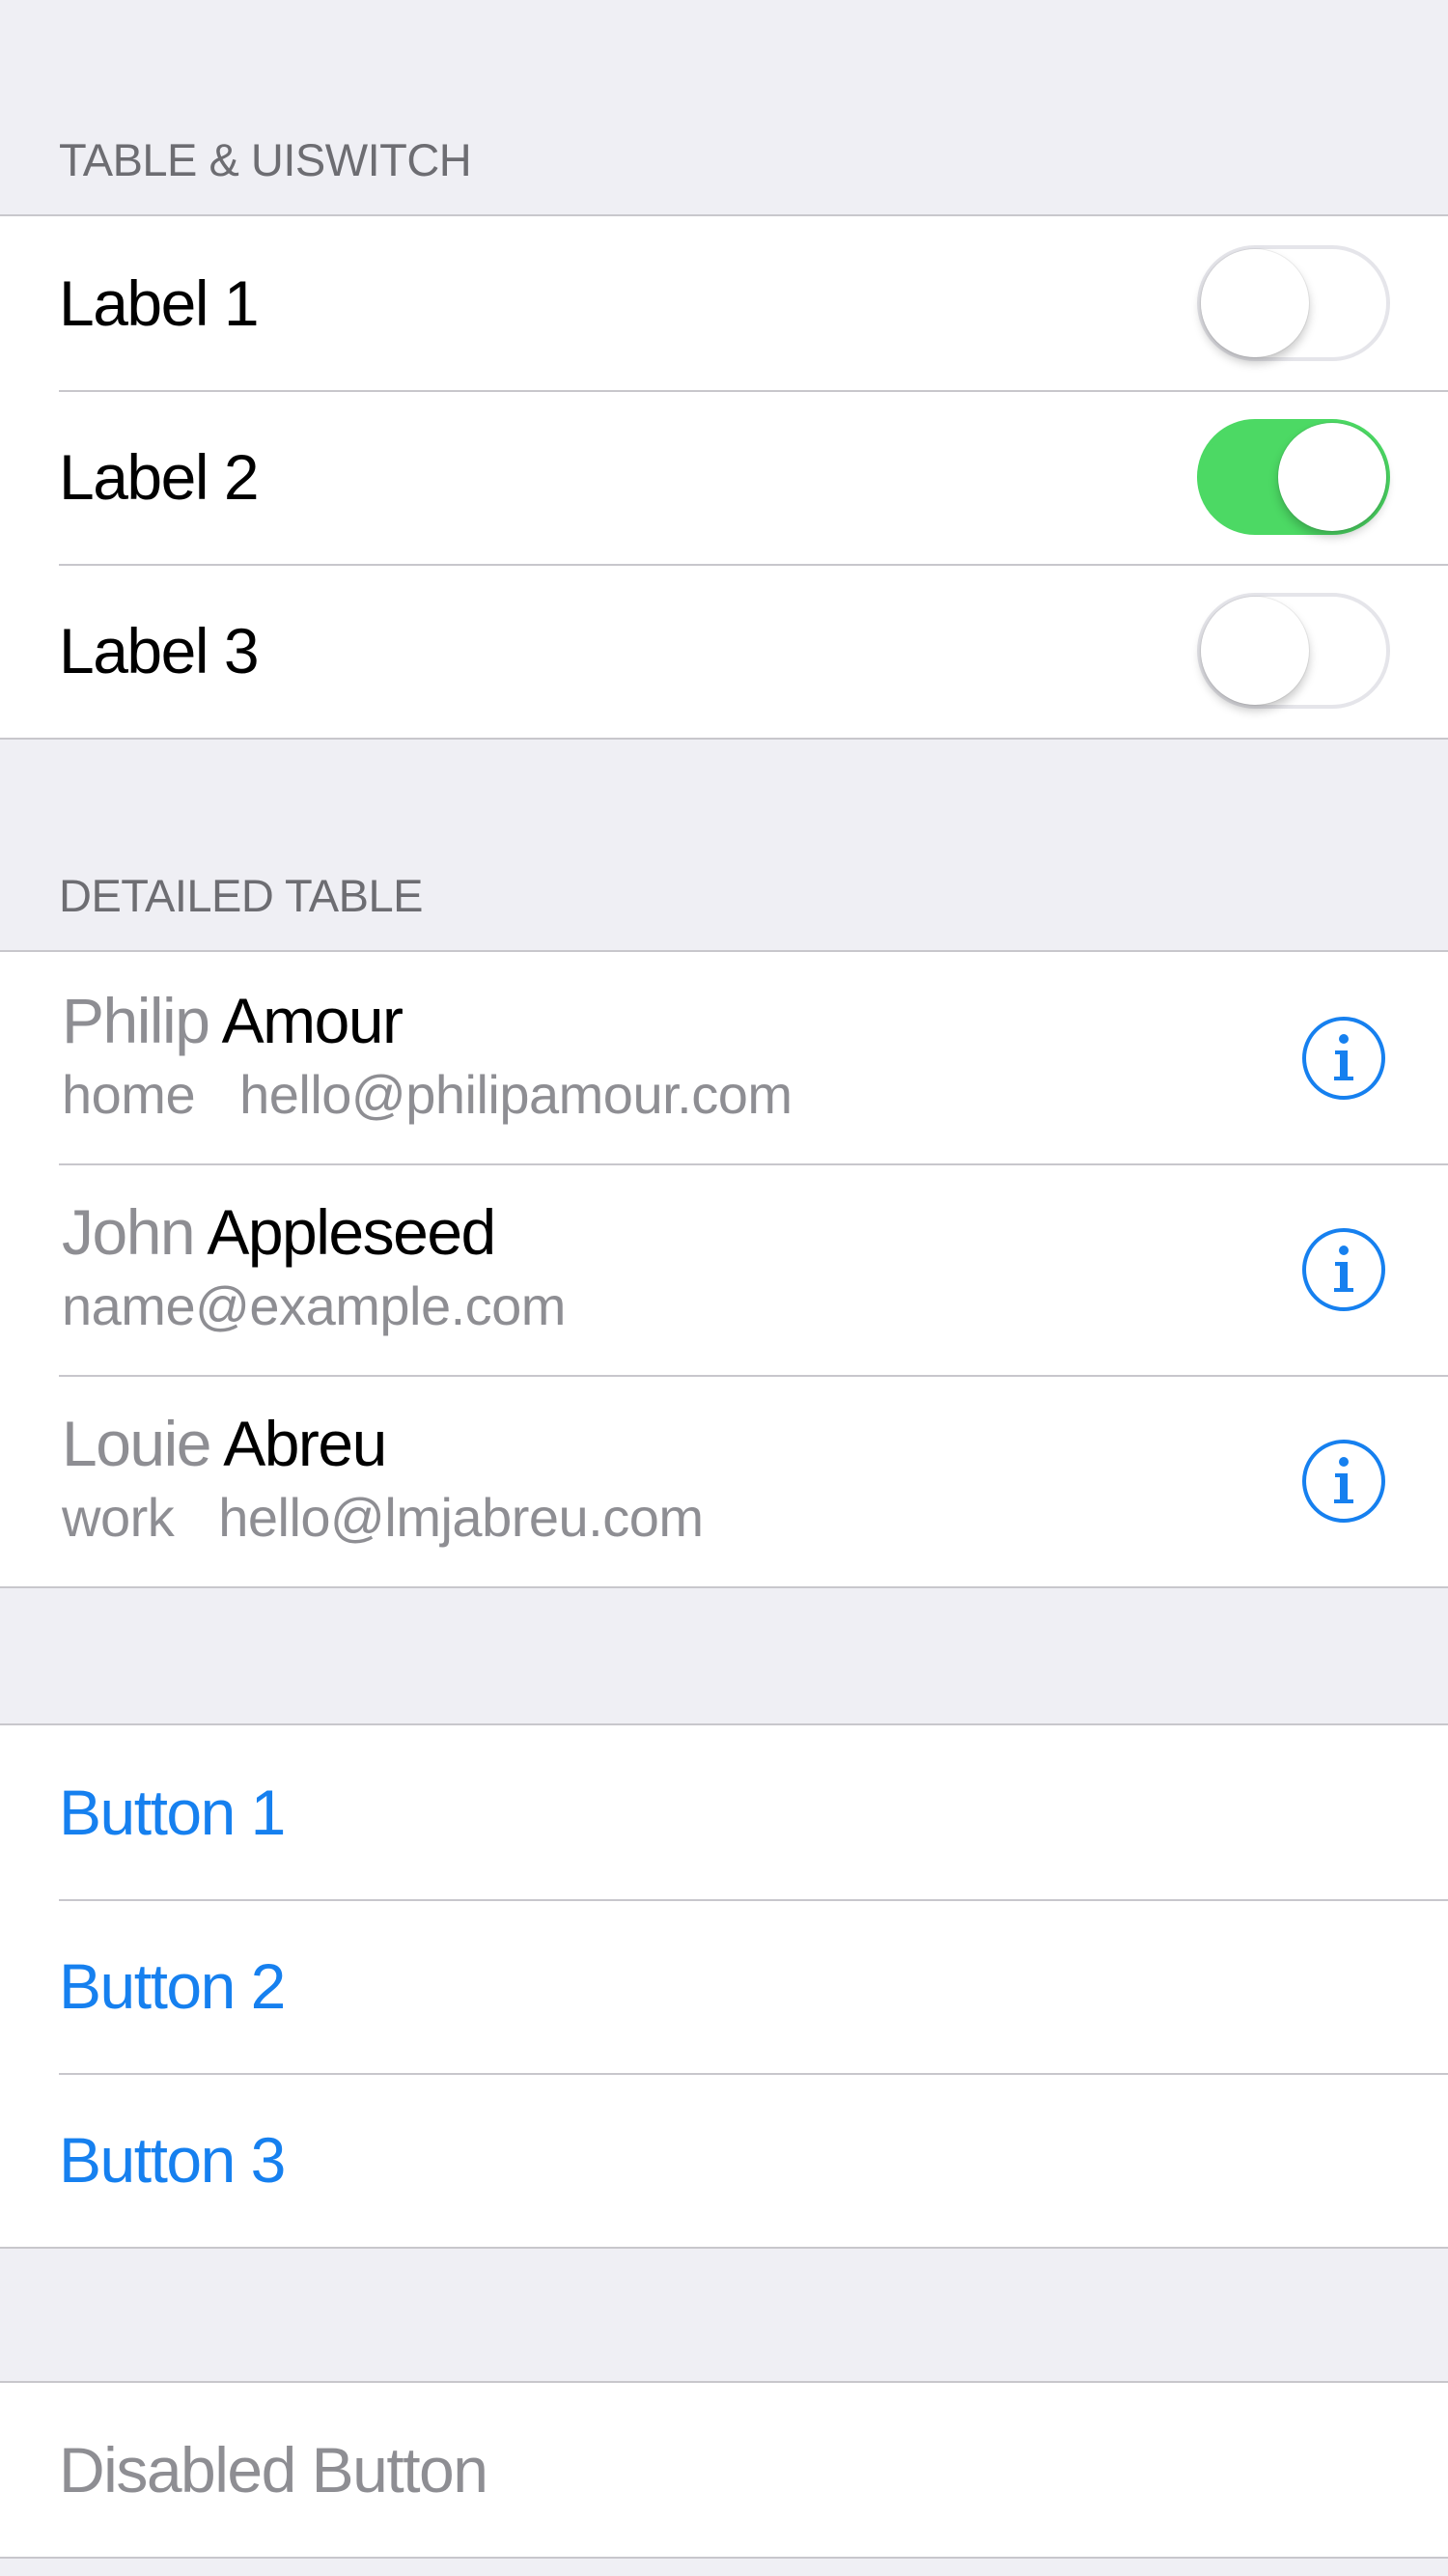  What do you see at coordinates (312, 1021) in the screenshot?
I see `contact-last-name: Amour` at bounding box center [312, 1021].